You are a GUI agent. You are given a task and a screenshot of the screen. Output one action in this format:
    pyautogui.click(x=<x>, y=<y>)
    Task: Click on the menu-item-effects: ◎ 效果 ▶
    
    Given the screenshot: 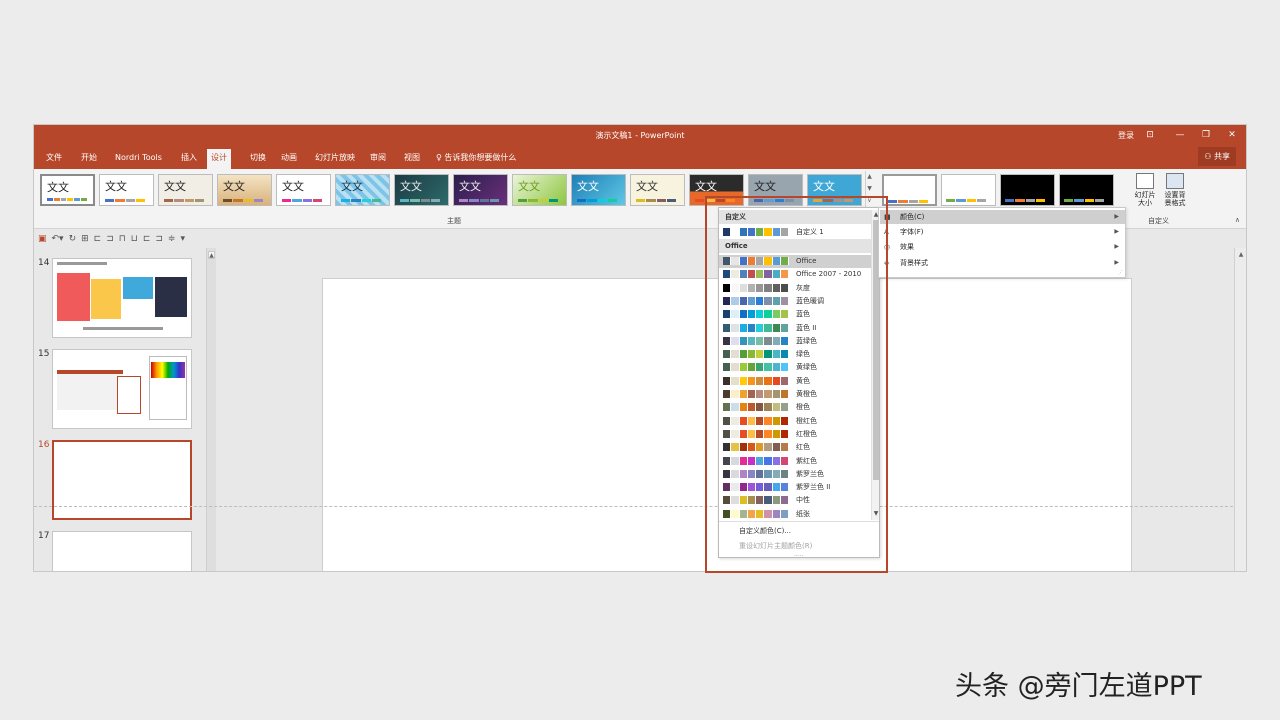 What is the action you would take?
    pyautogui.click(x=1002, y=247)
    